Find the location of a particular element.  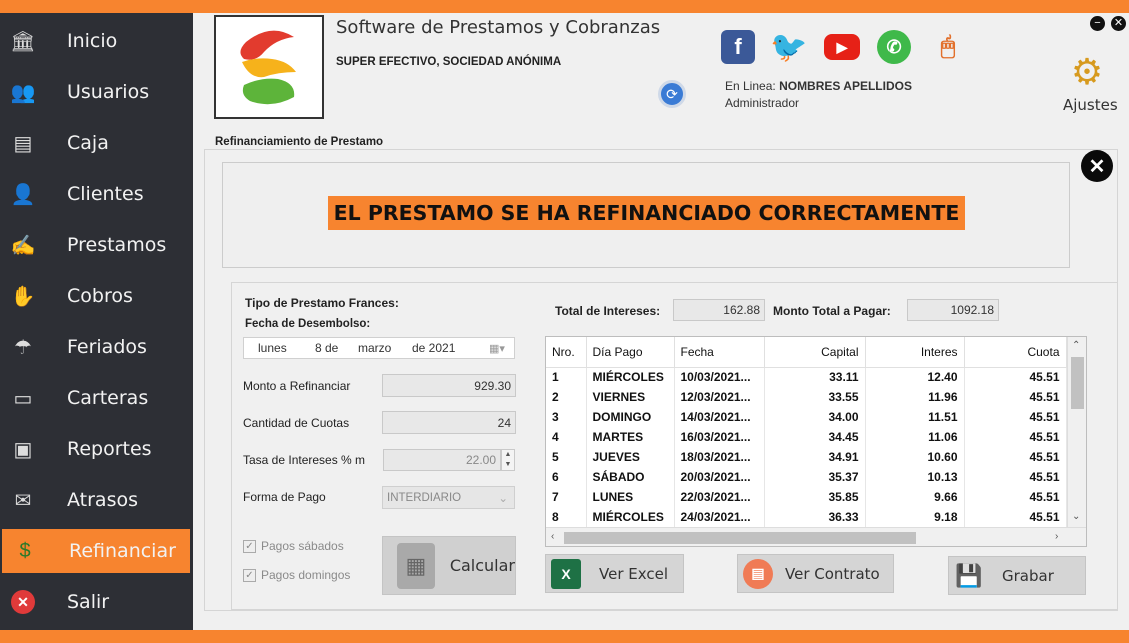

sidebar-item-inicio: 🏛 Inicio is located at coordinates (96, 41).